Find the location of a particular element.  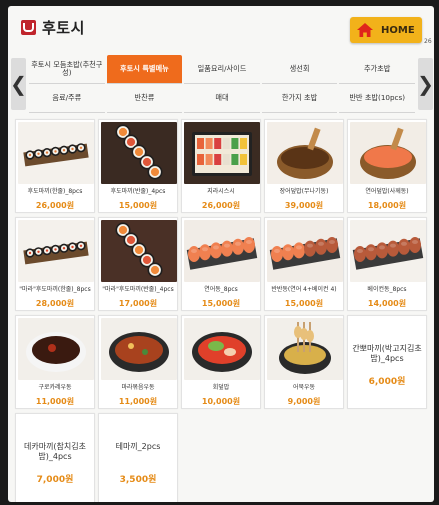

header: 후토시 HOME 26 is located at coordinates (221, 30).